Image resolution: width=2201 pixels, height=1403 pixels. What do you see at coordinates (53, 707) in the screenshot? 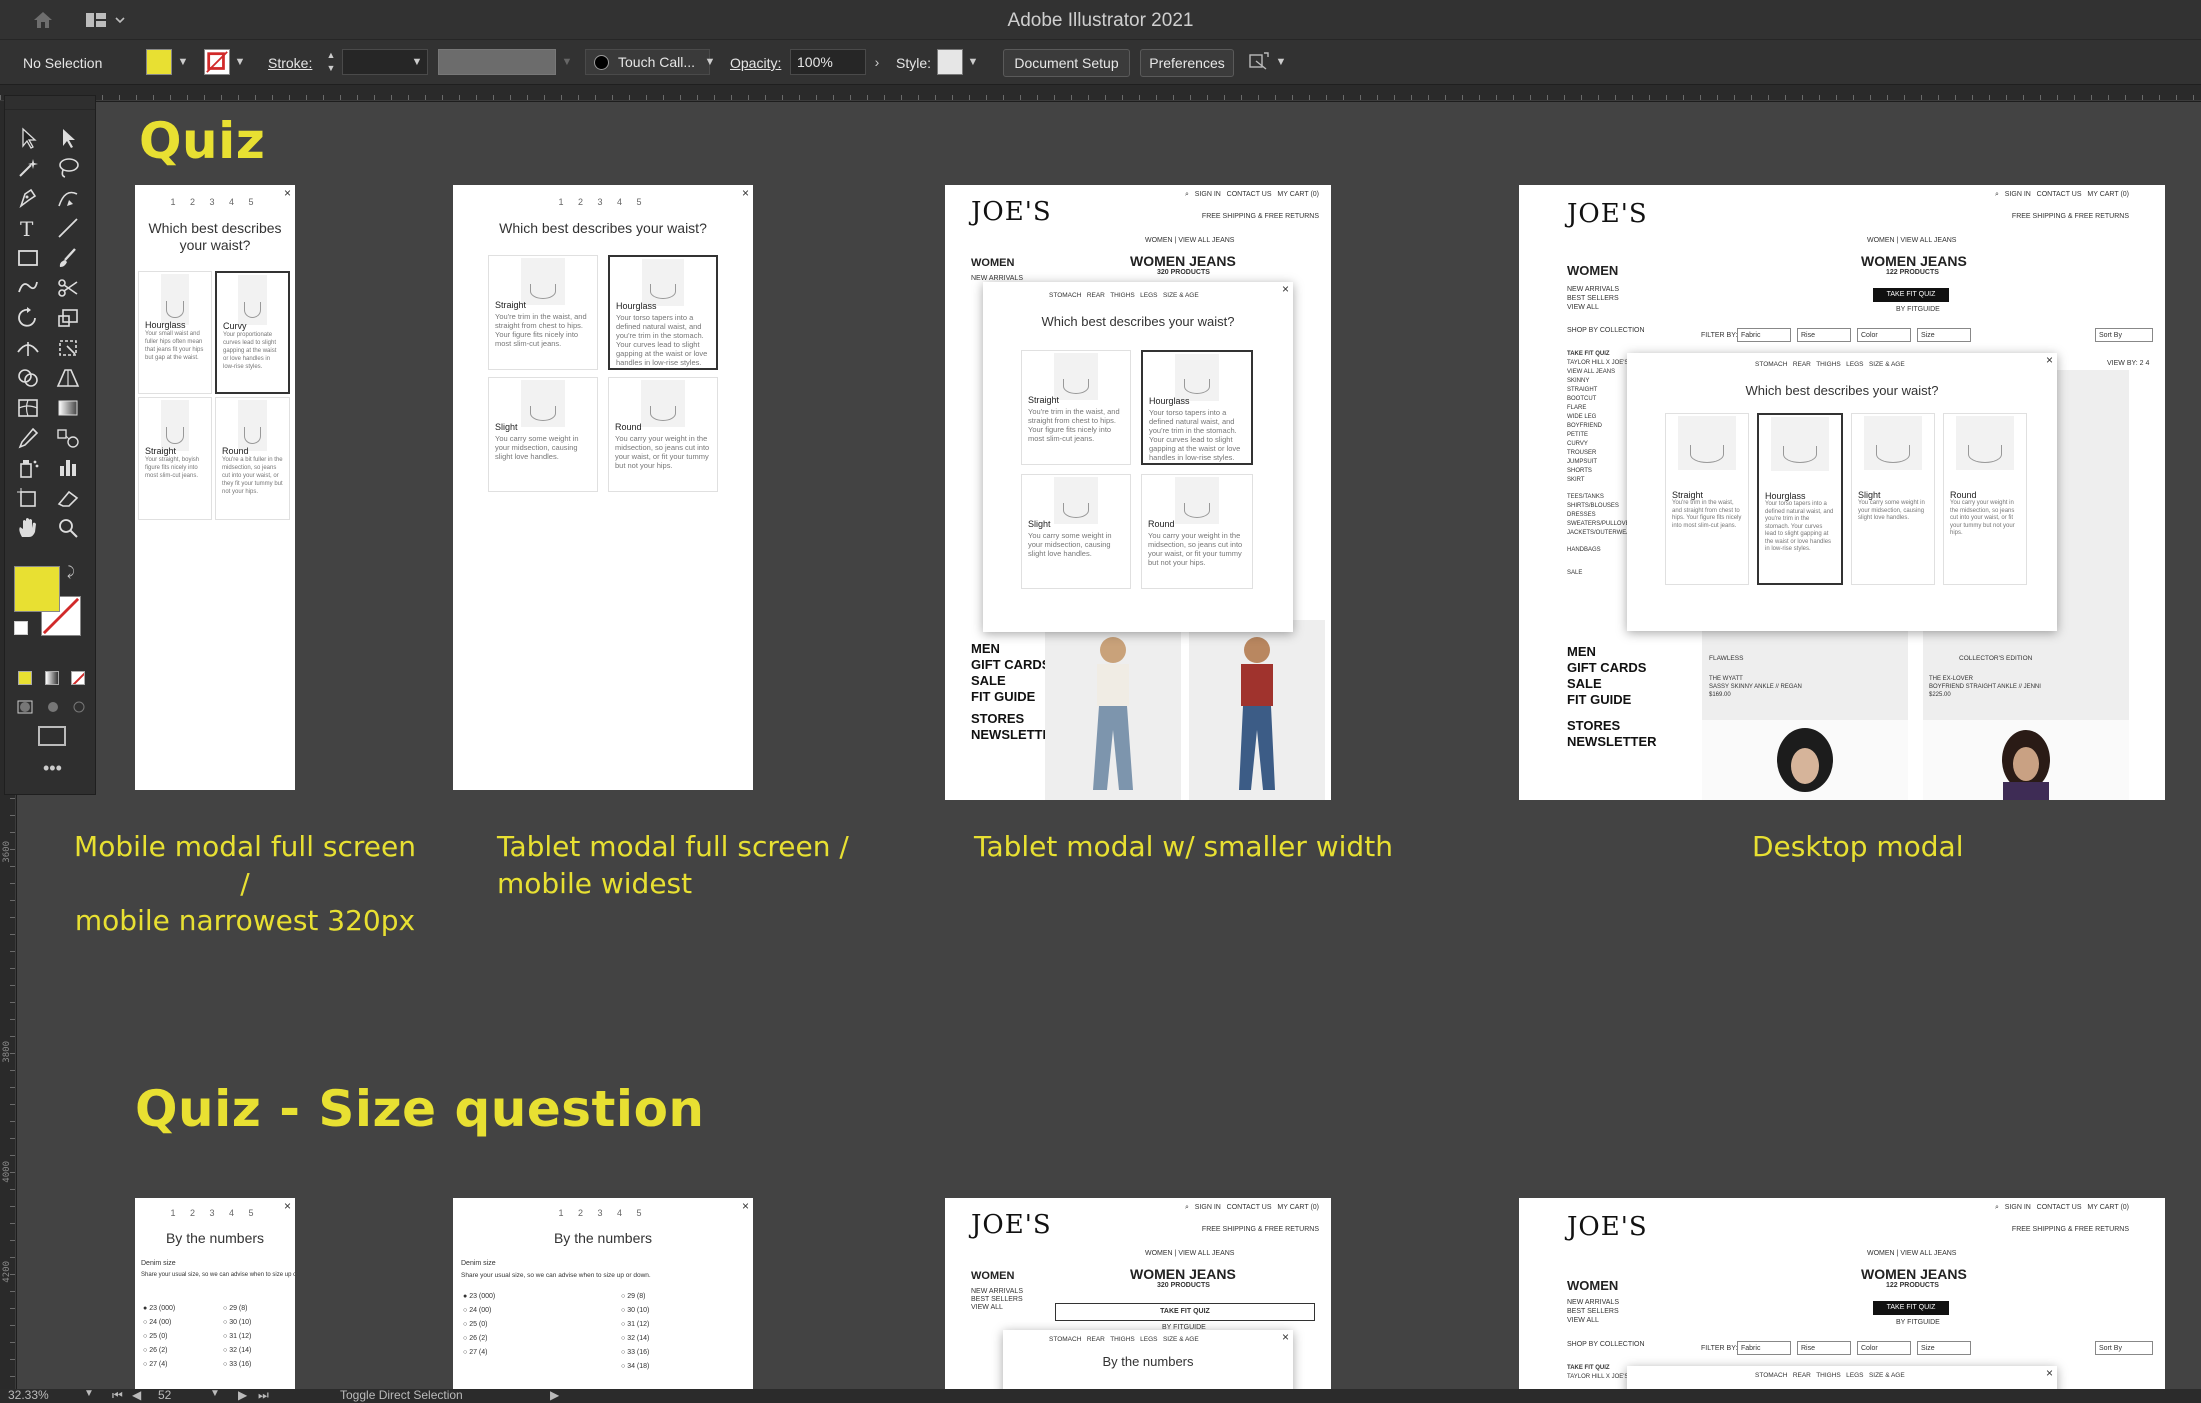
I see `draw-behind-icon` at bounding box center [53, 707].